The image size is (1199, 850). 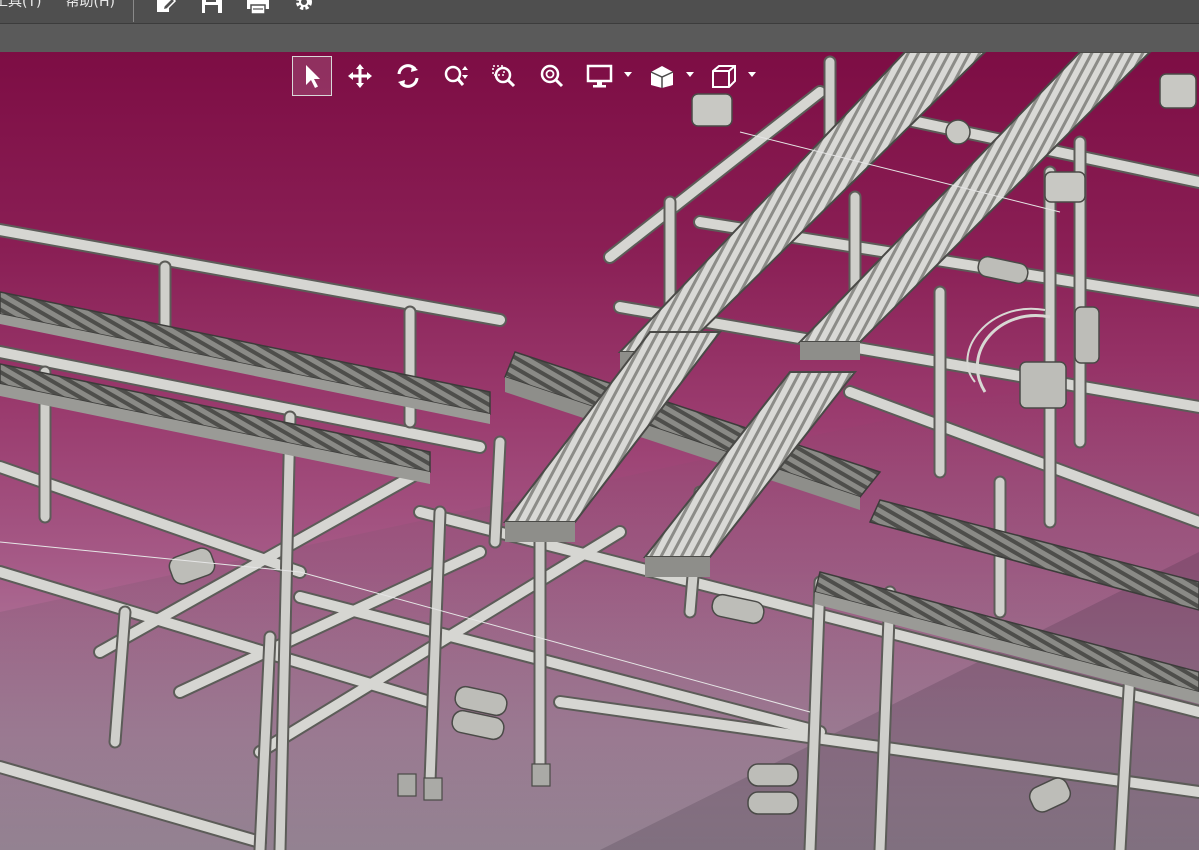 What do you see at coordinates (599, 12) in the screenshot?
I see `menu-bar: 工具(T) 帮助(H)` at bounding box center [599, 12].